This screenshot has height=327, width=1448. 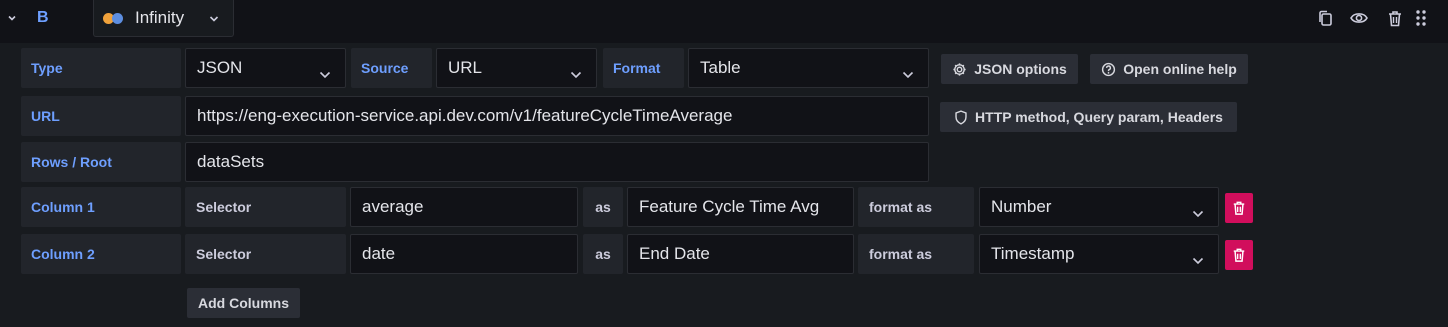 I want to click on source-select-value: URL, so click(x=465, y=67).